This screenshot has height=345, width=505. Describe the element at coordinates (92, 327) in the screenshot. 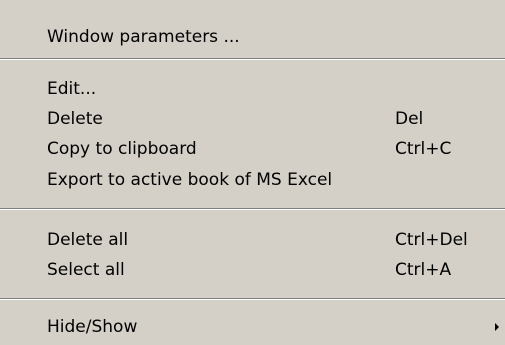

I see `menu-item-label: Hide/Show` at that location.